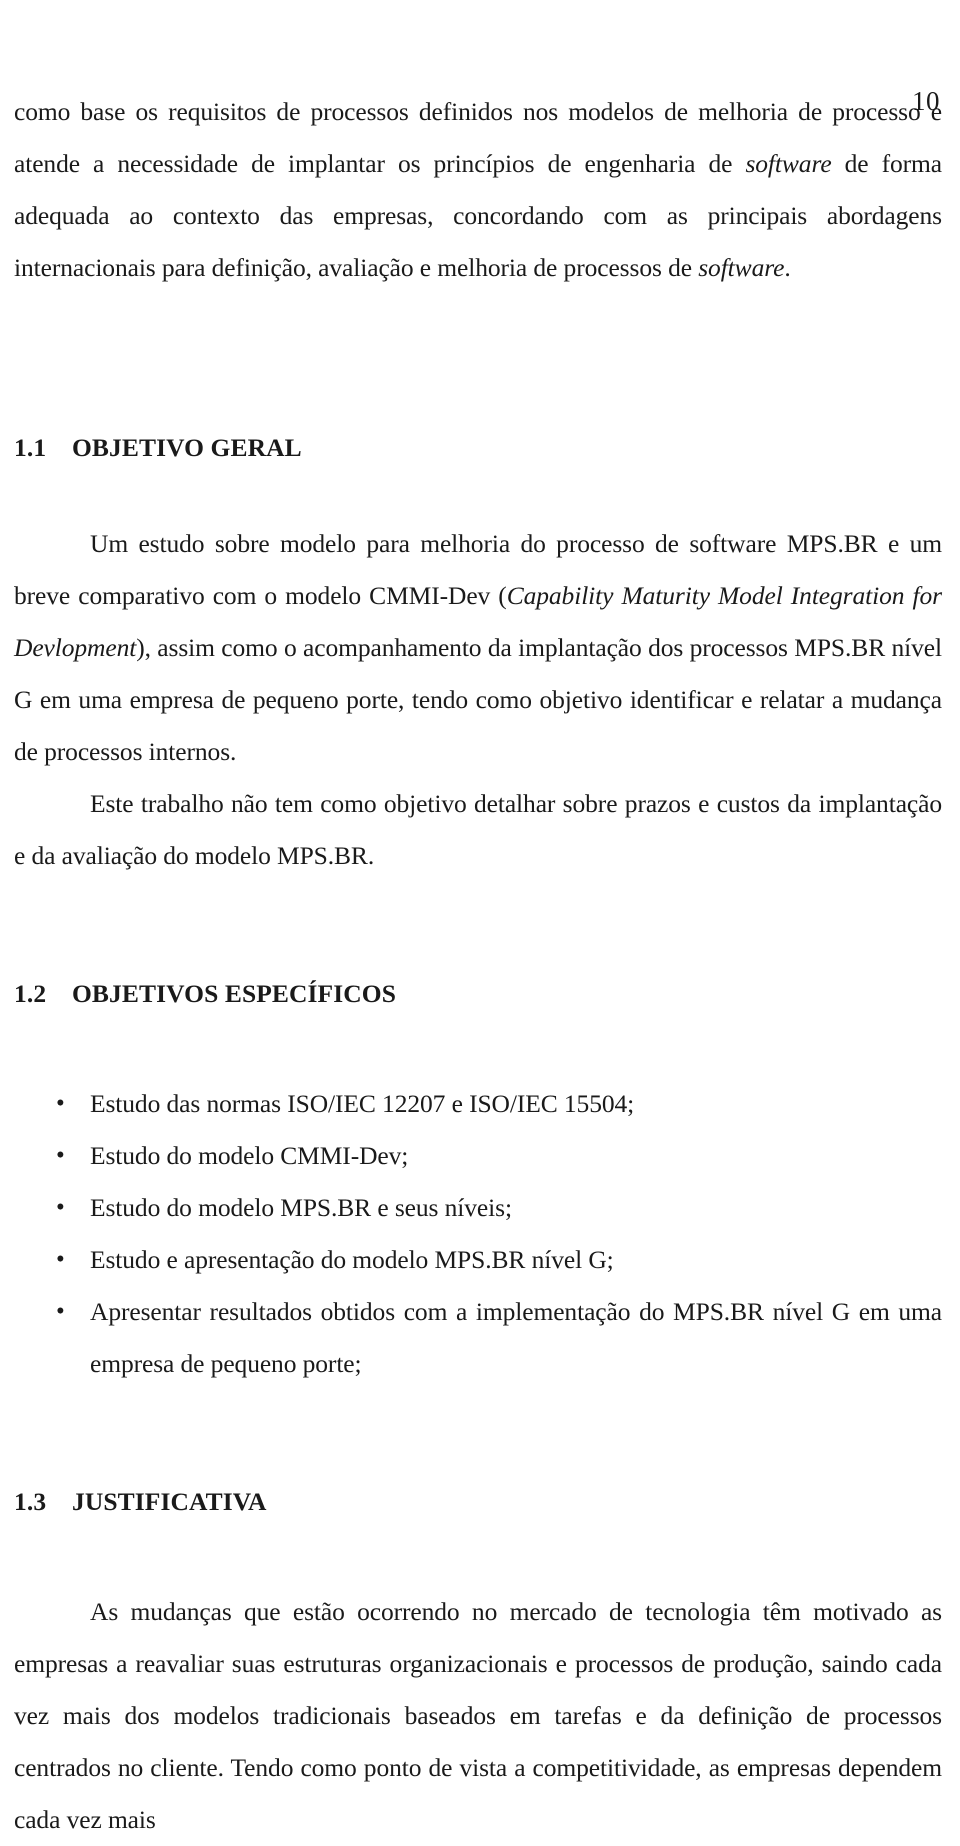  What do you see at coordinates (187, 447) in the screenshot?
I see `section-title-1-1: OBJETIVO GERAL` at bounding box center [187, 447].